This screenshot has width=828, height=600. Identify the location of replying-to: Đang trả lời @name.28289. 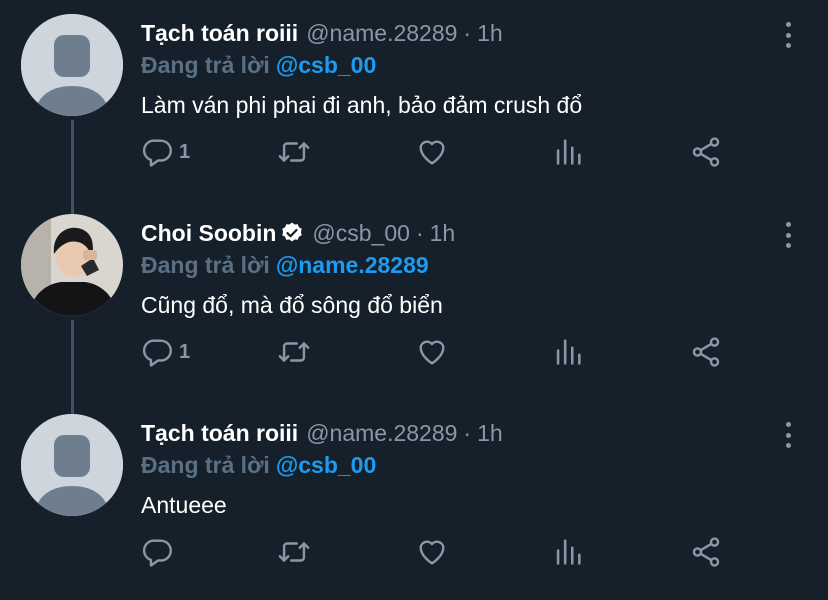
(285, 265).